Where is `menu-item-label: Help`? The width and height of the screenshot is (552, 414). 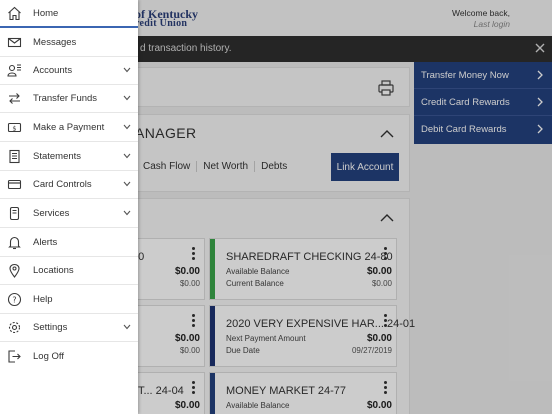
menu-item-label: Help is located at coordinates (43, 299).